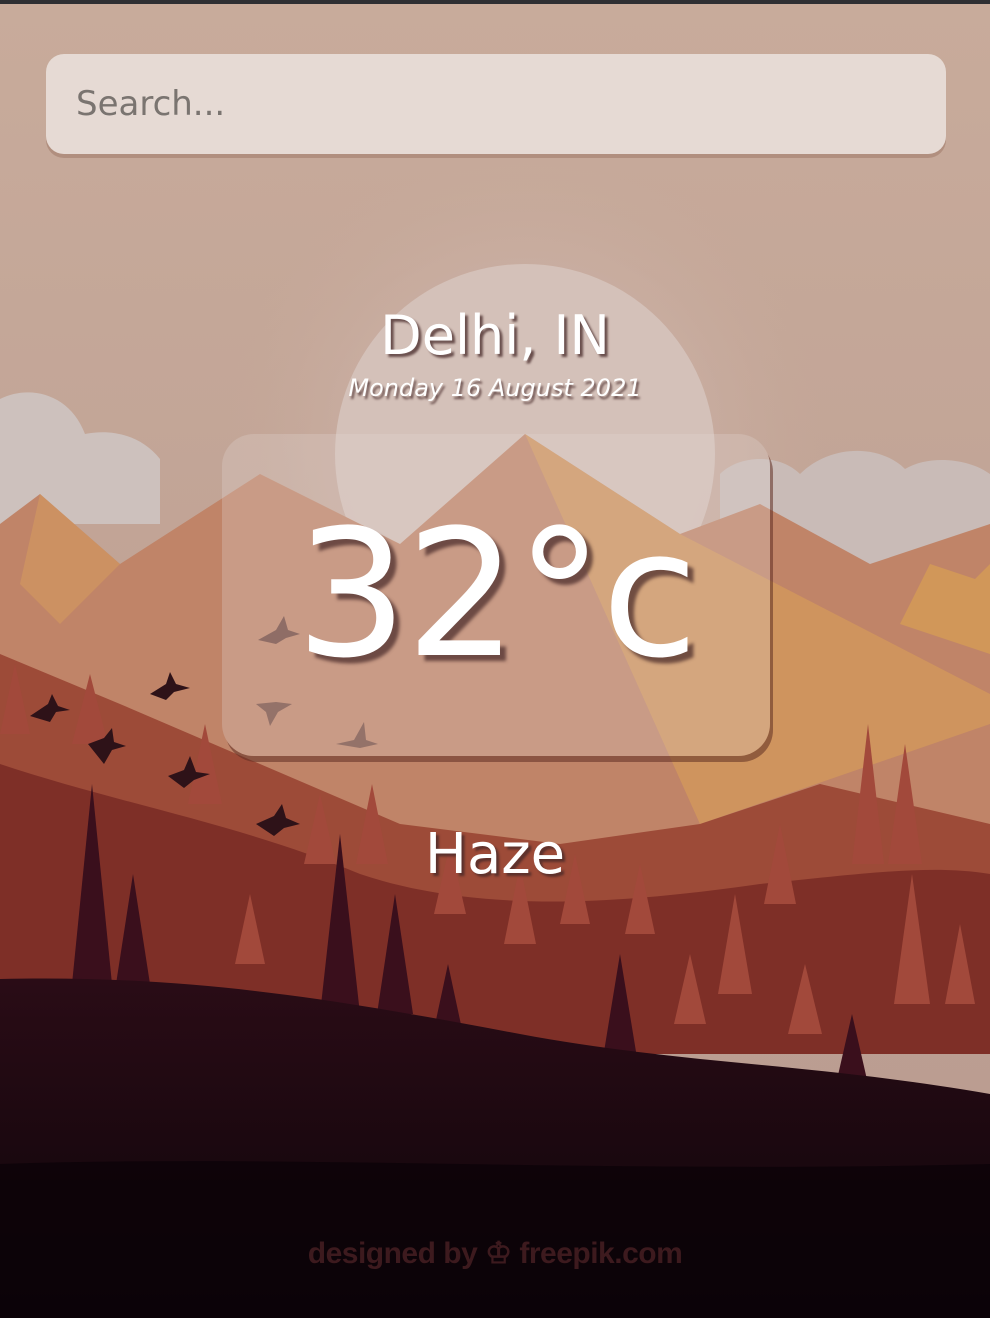 The image size is (990, 1318). I want to click on temperature-value: 32°c, so click(497, 594).